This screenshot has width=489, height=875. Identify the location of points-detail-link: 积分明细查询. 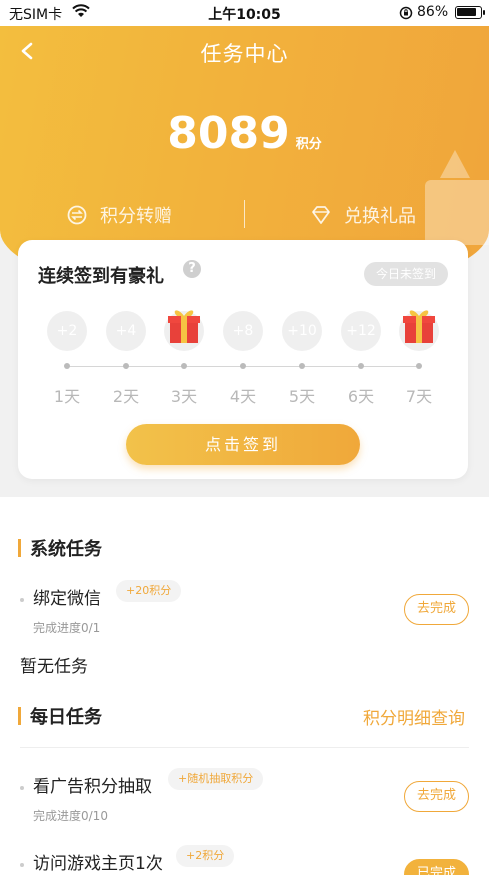
(414, 716).